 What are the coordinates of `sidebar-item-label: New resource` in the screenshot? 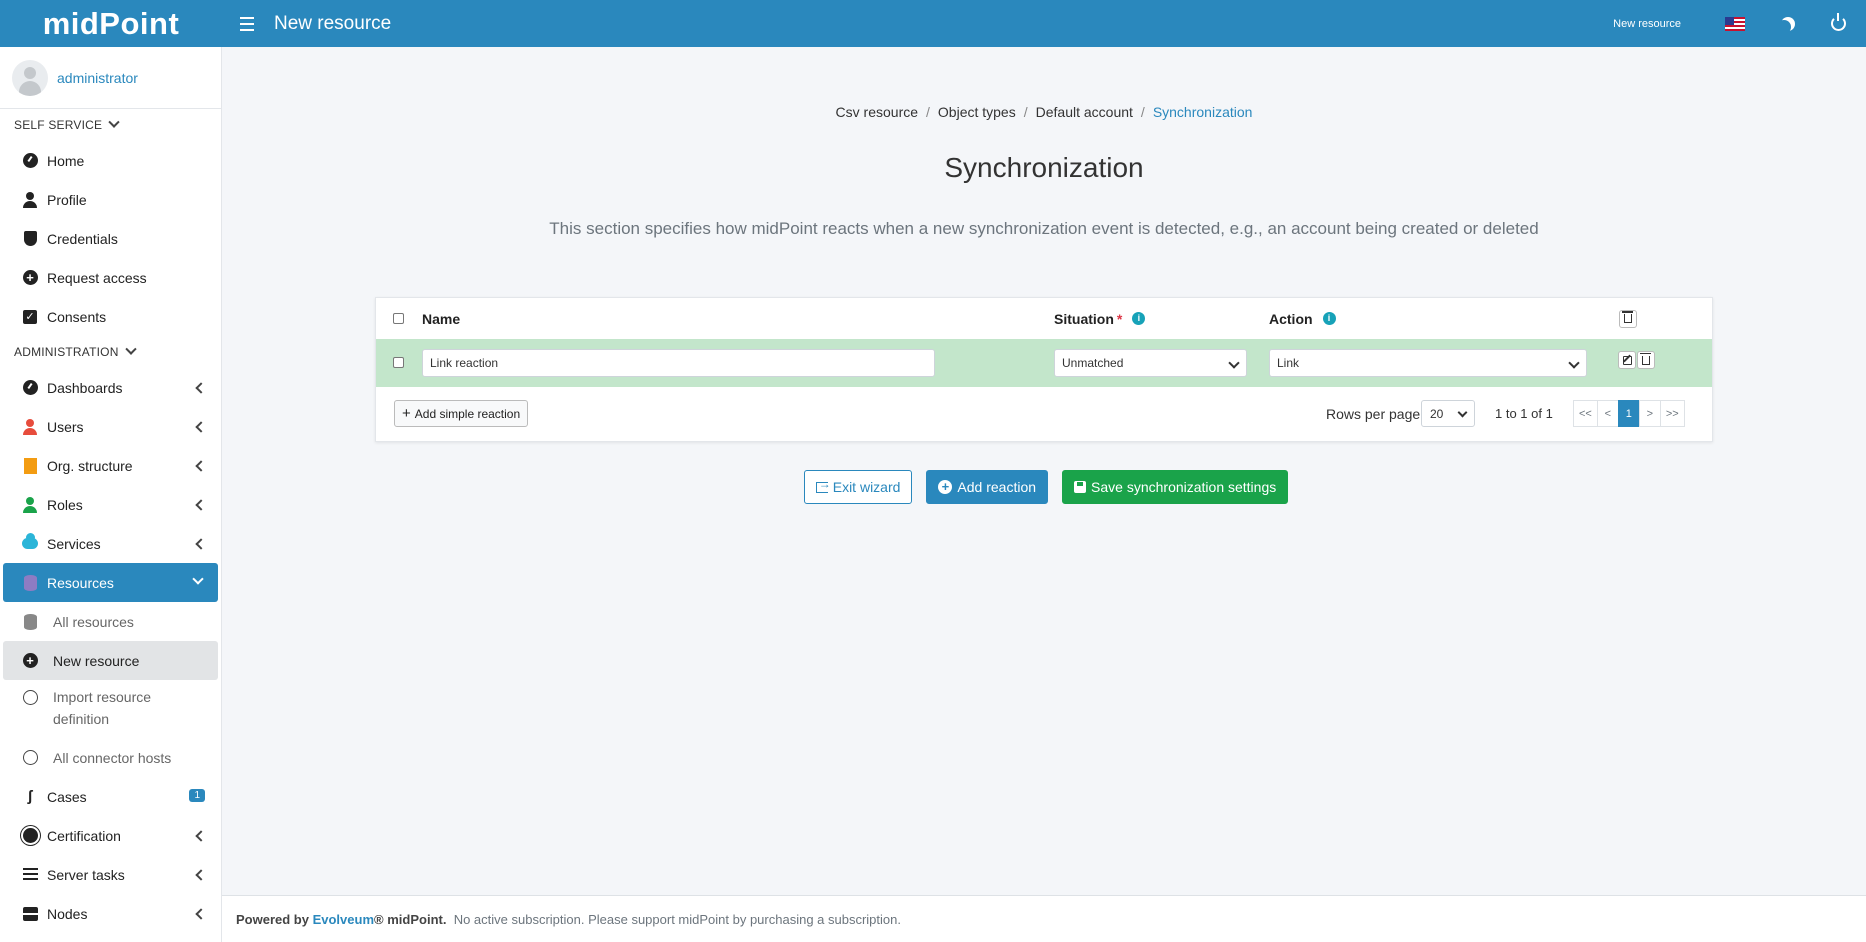 It's located at (96, 660).